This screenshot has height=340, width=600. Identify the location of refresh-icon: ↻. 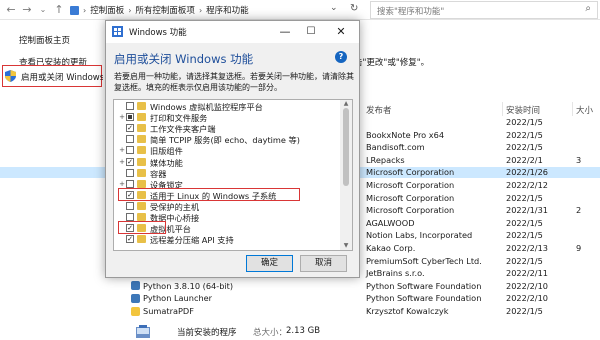
(354, 8).